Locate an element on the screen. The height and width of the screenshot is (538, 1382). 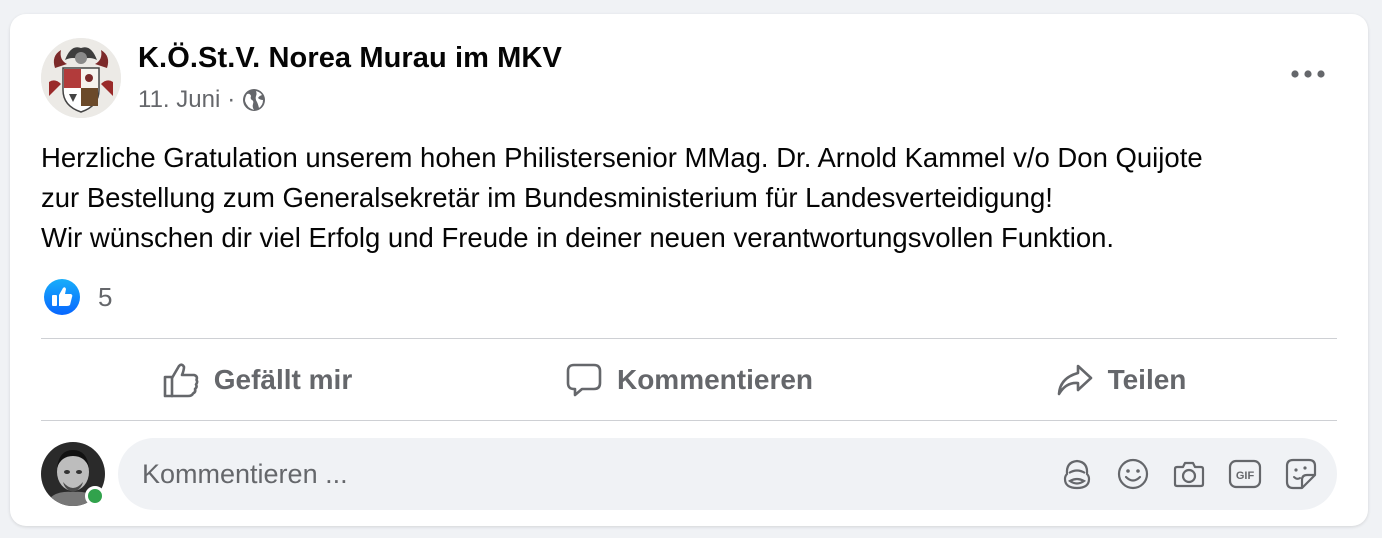
svg-text: GIF is located at coordinates (1245, 476).